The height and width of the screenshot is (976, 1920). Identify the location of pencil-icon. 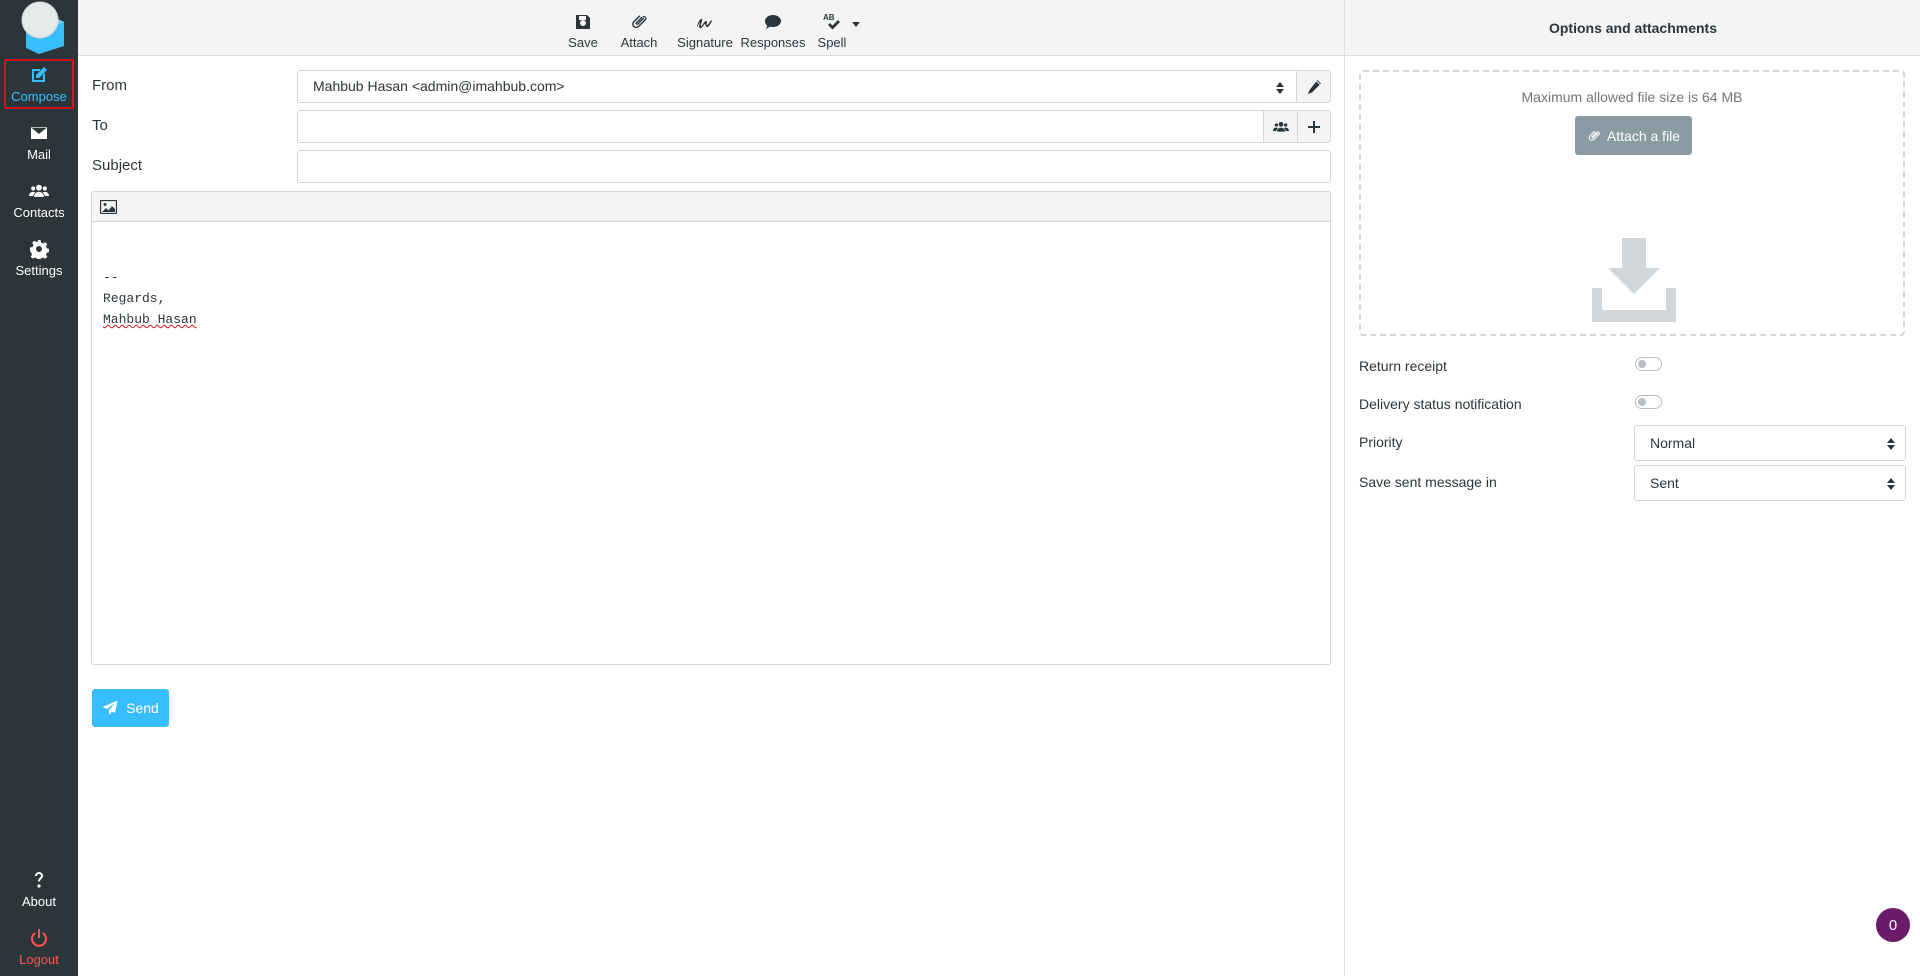
(1314, 86).